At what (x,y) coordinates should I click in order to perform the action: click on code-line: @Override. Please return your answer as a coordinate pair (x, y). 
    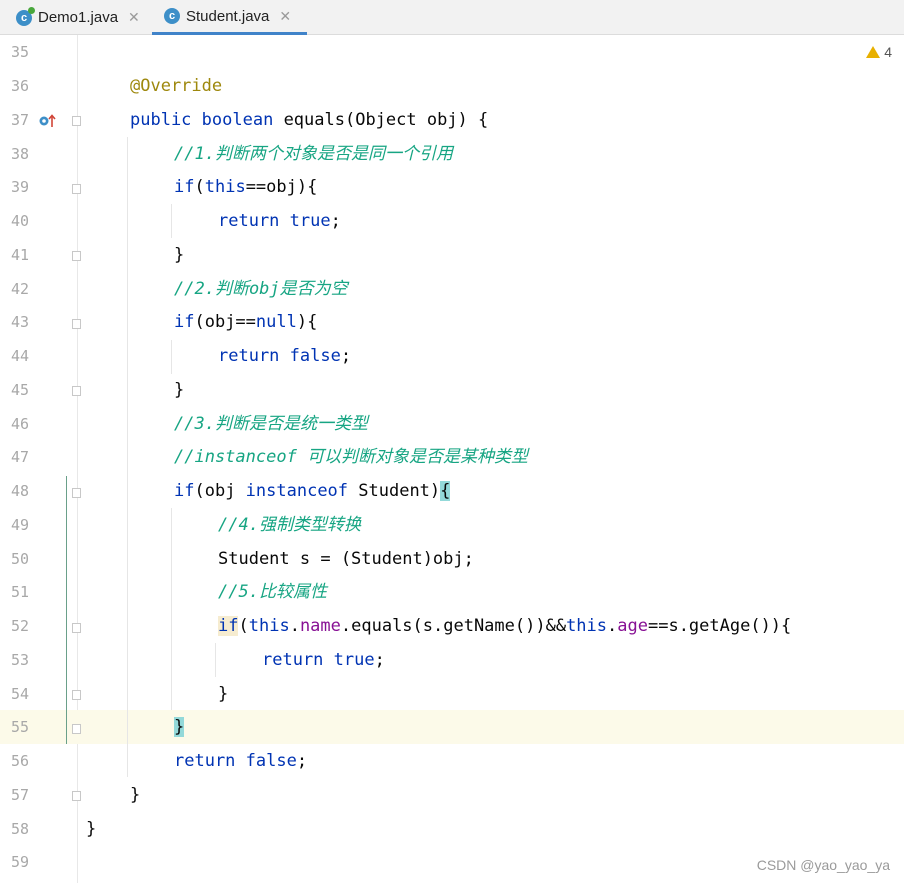
    Looking at the image, I should click on (176, 86).